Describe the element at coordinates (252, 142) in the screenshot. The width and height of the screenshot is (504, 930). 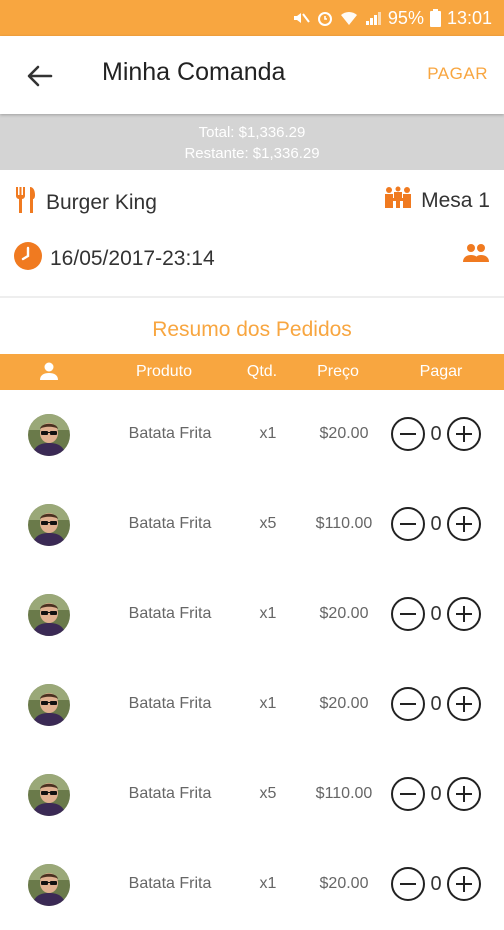
I see `totals-banner: Total: $1,336.29 Restante: $1,336.29` at that location.